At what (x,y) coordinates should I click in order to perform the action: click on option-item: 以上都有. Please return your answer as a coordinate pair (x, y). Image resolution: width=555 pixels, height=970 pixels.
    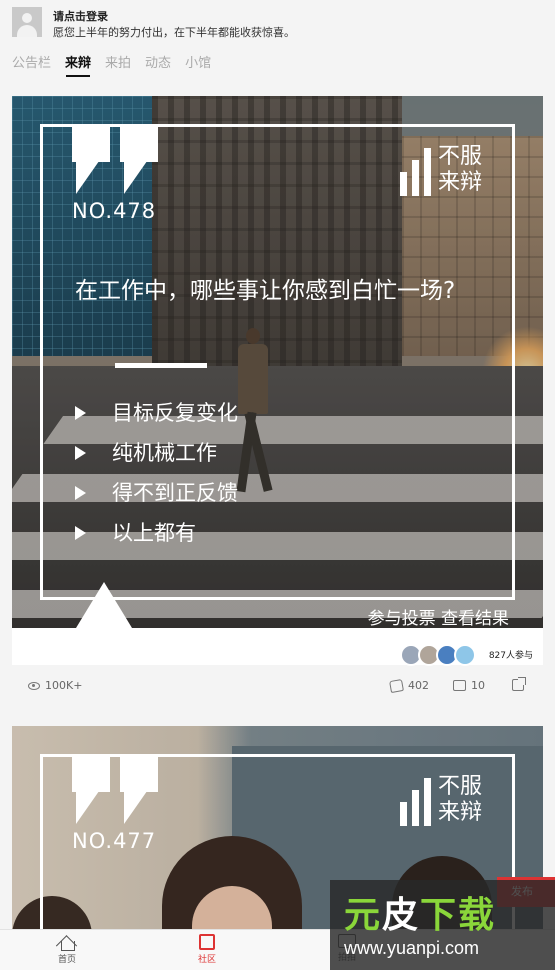
    Looking at the image, I should click on (156, 536).